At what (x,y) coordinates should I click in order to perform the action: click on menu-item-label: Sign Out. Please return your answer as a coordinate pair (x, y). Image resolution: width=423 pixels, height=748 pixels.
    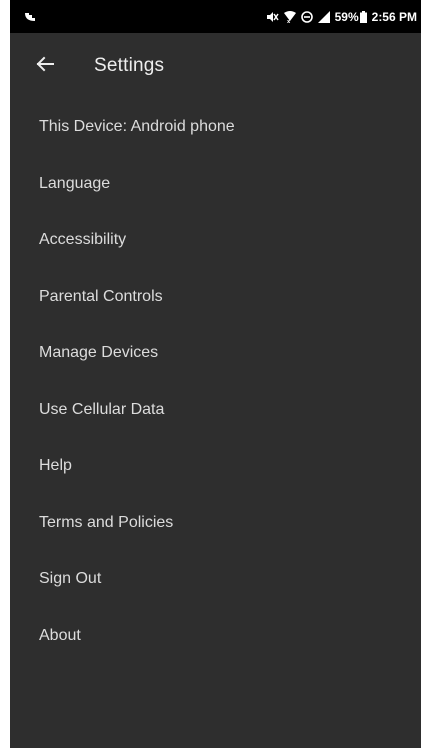
    Looking at the image, I should click on (70, 579).